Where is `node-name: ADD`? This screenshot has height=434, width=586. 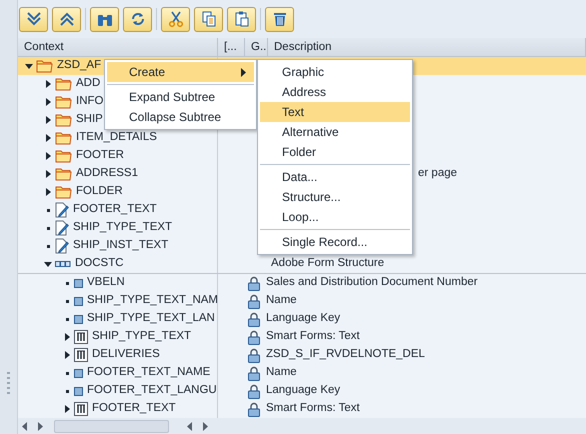
node-name: ADD is located at coordinates (88, 84).